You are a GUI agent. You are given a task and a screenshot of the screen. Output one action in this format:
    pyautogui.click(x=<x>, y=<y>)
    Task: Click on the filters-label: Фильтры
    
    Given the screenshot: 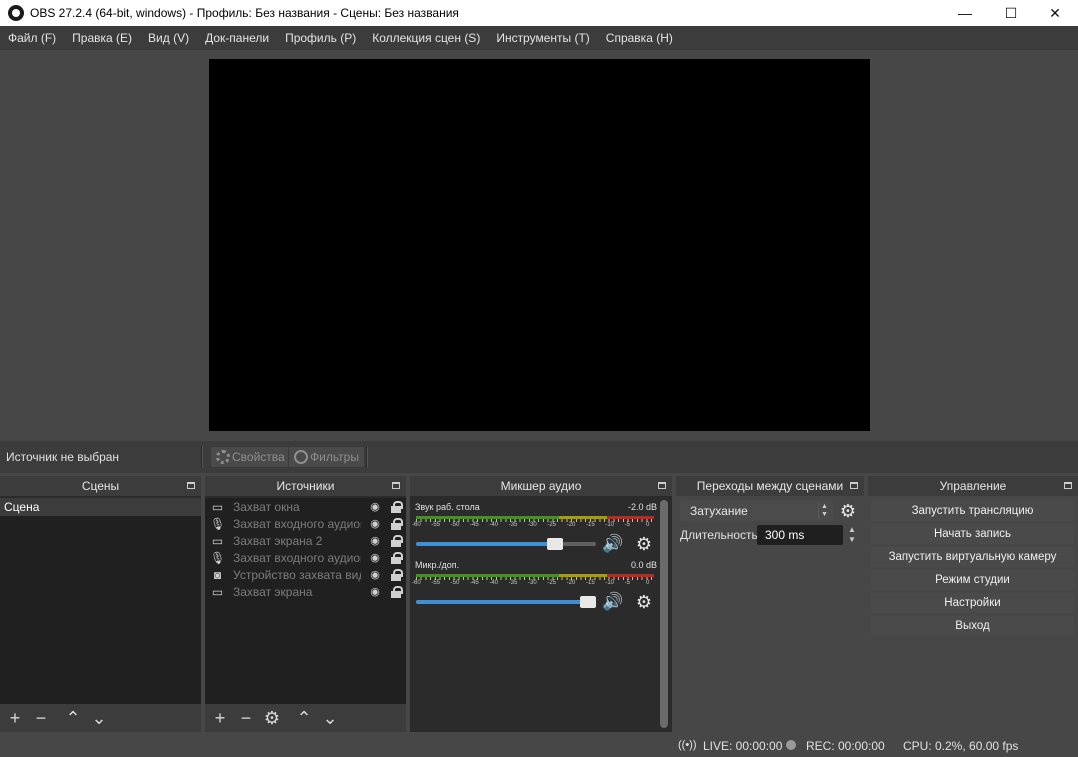 What is the action you would take?
    pyautogui.click(x=334, y=457)
    